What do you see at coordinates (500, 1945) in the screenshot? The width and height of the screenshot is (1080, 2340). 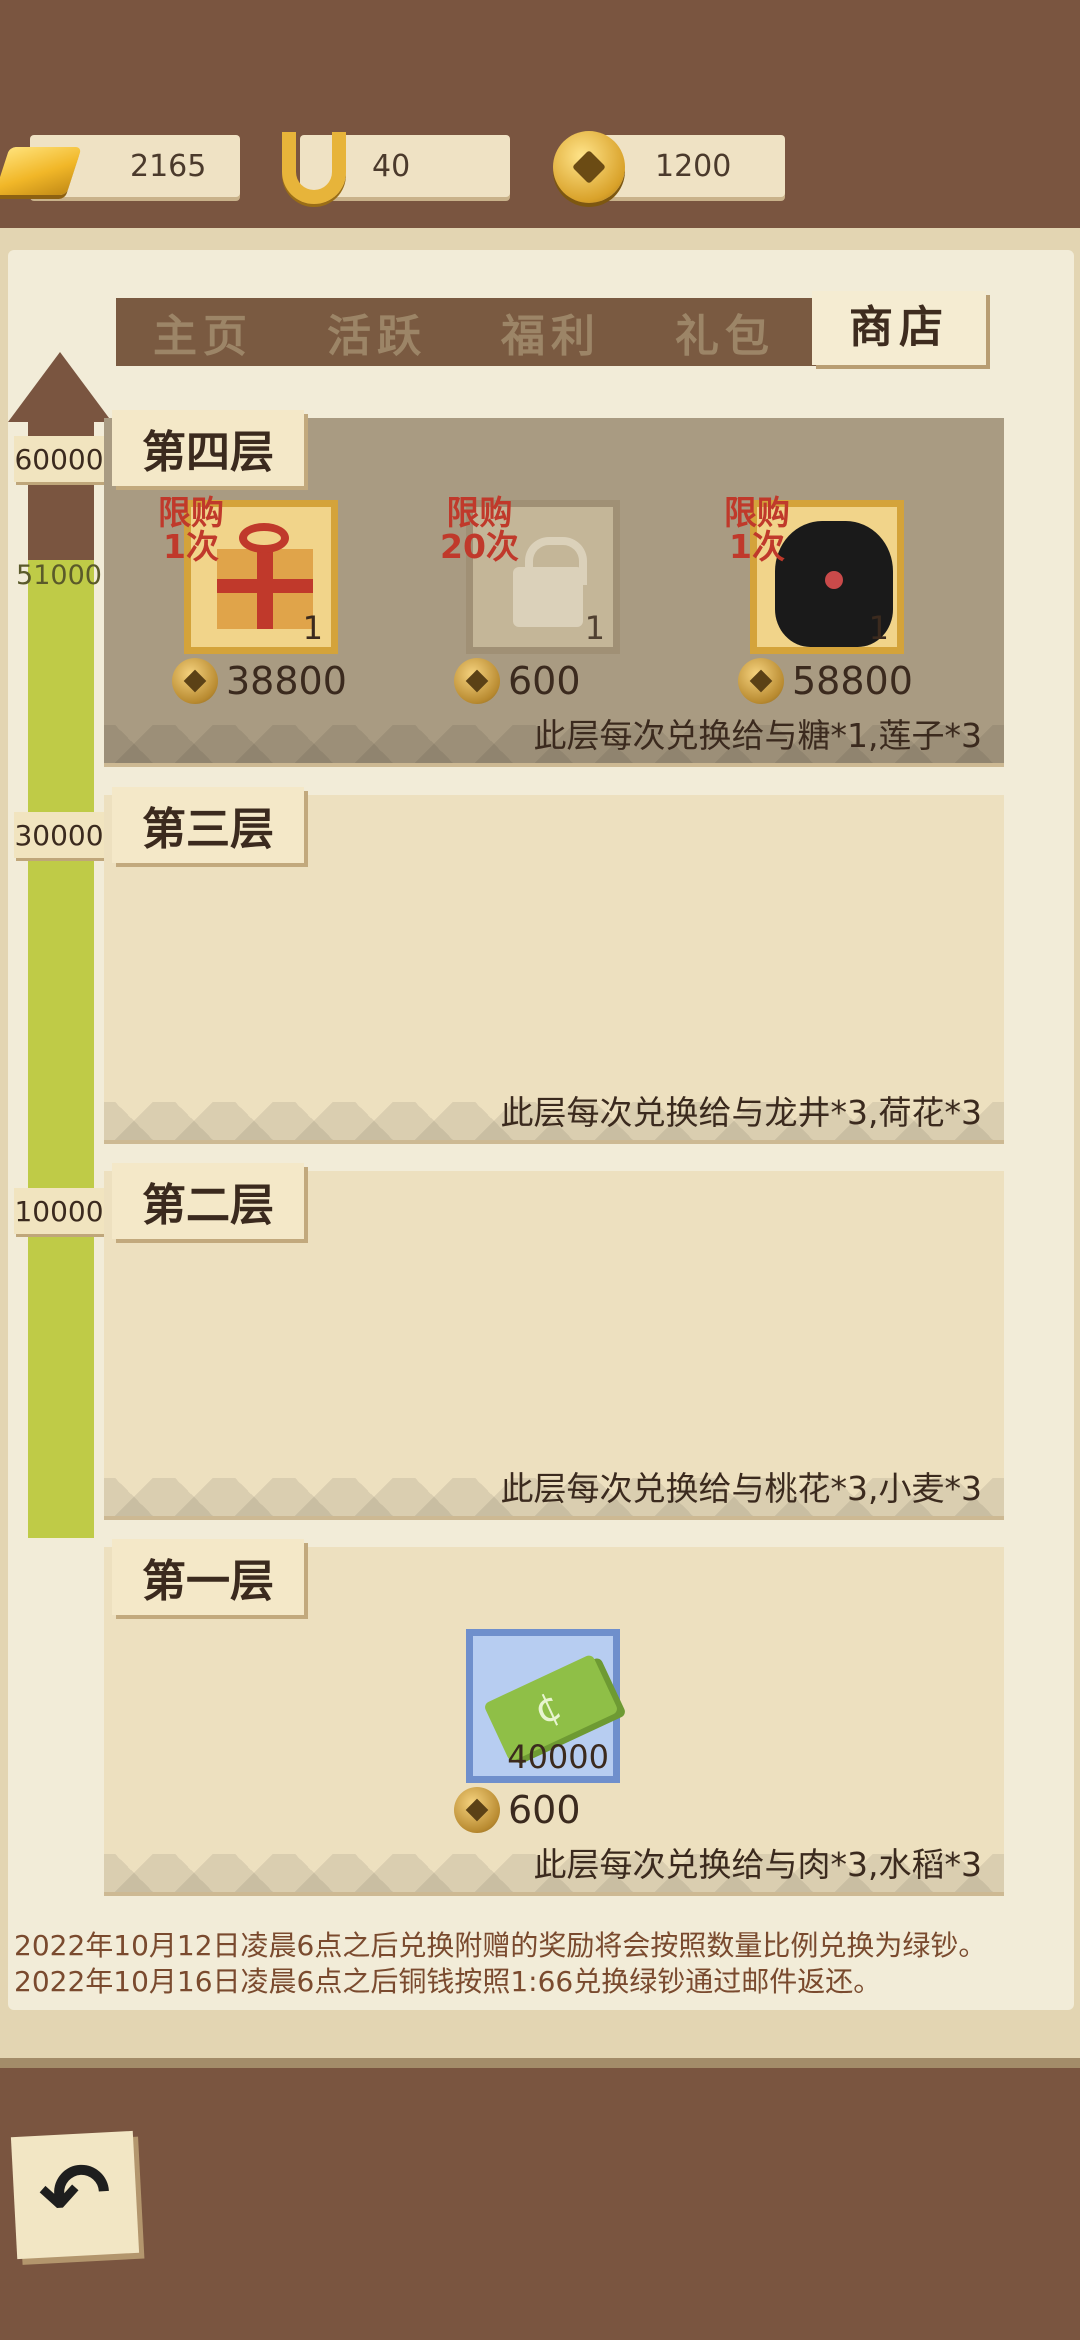 I see `notice-line-1: 2022年10月12日凌晨6点之后兑换附赠的奖励将会按照数量比例兑换为绿钞。` at bounding box center [500, 1945].